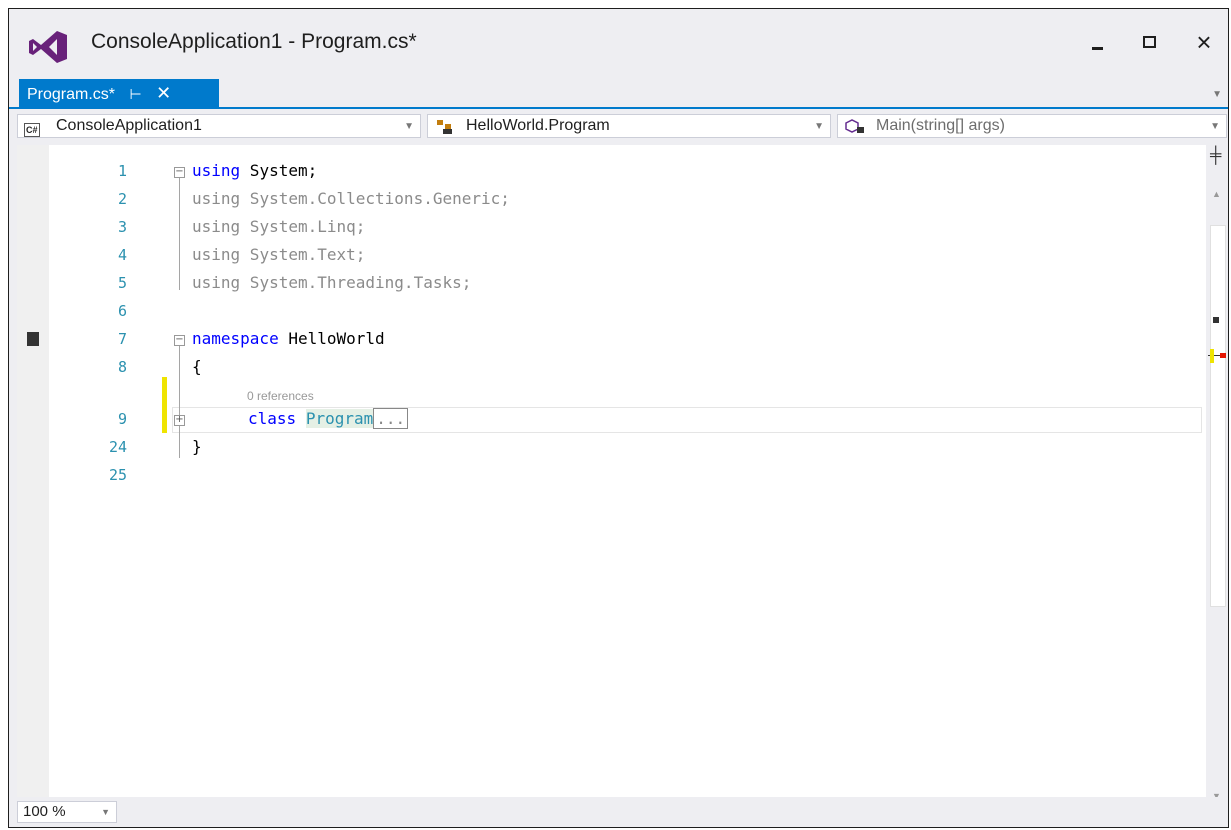 This screenshot has width=1231, height=830. I want to click on split-window-icon: ╪, so click(1215, 156).